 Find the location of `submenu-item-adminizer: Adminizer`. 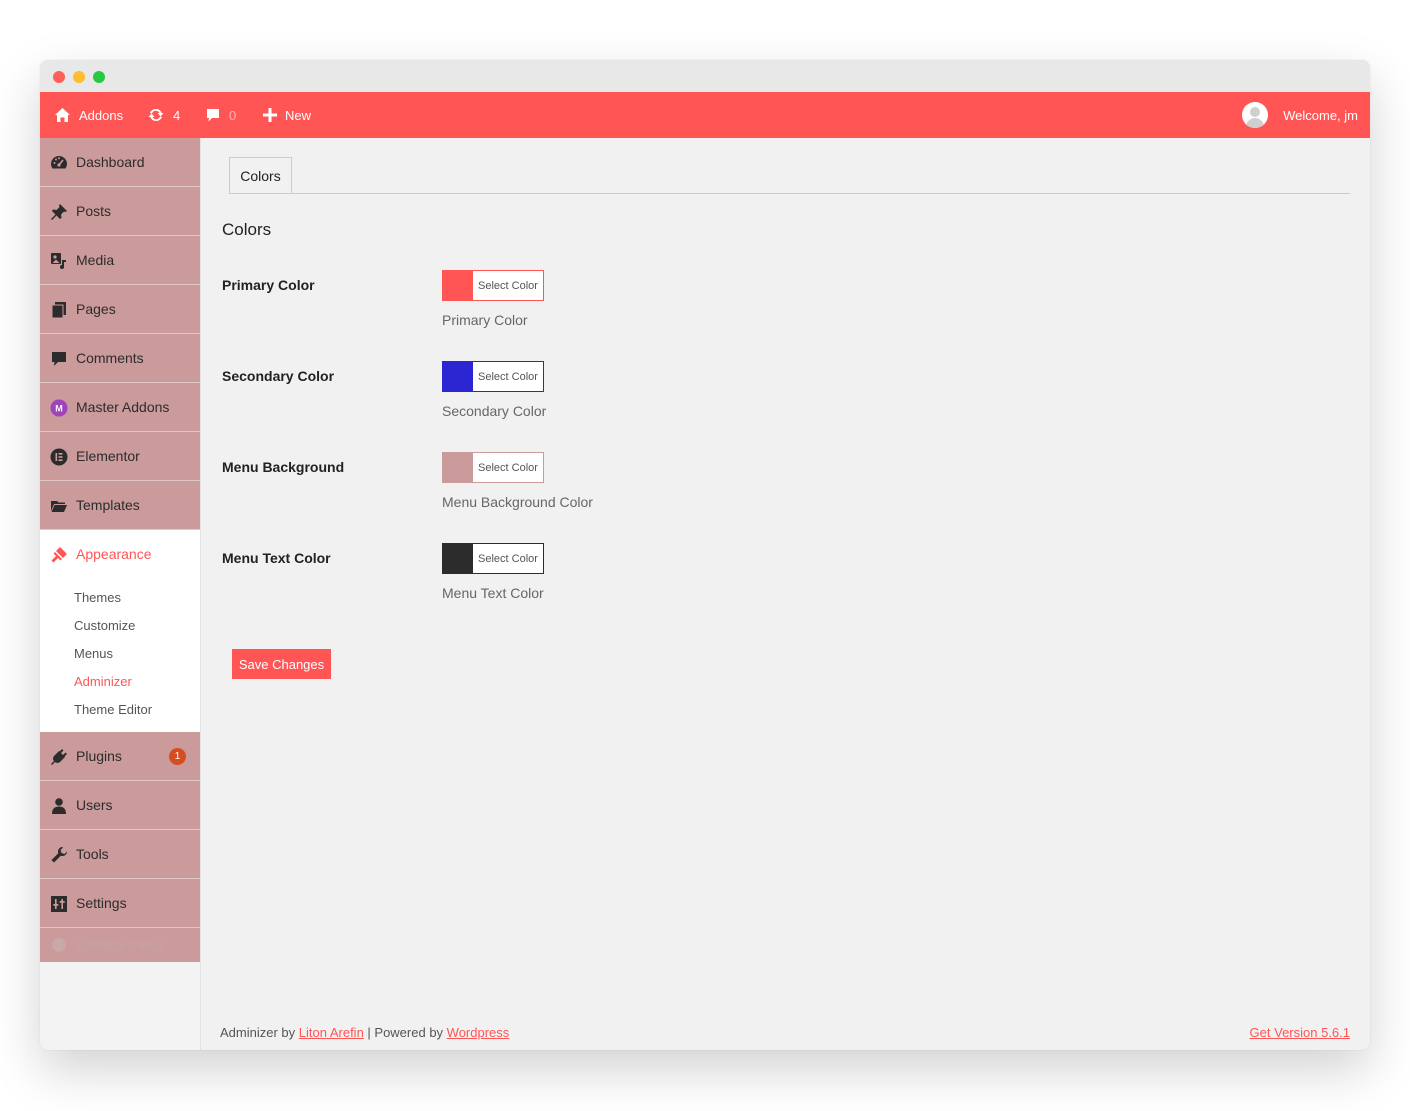

submenu-item-adminizer: Adminizer is located at coordinates (120, 682).